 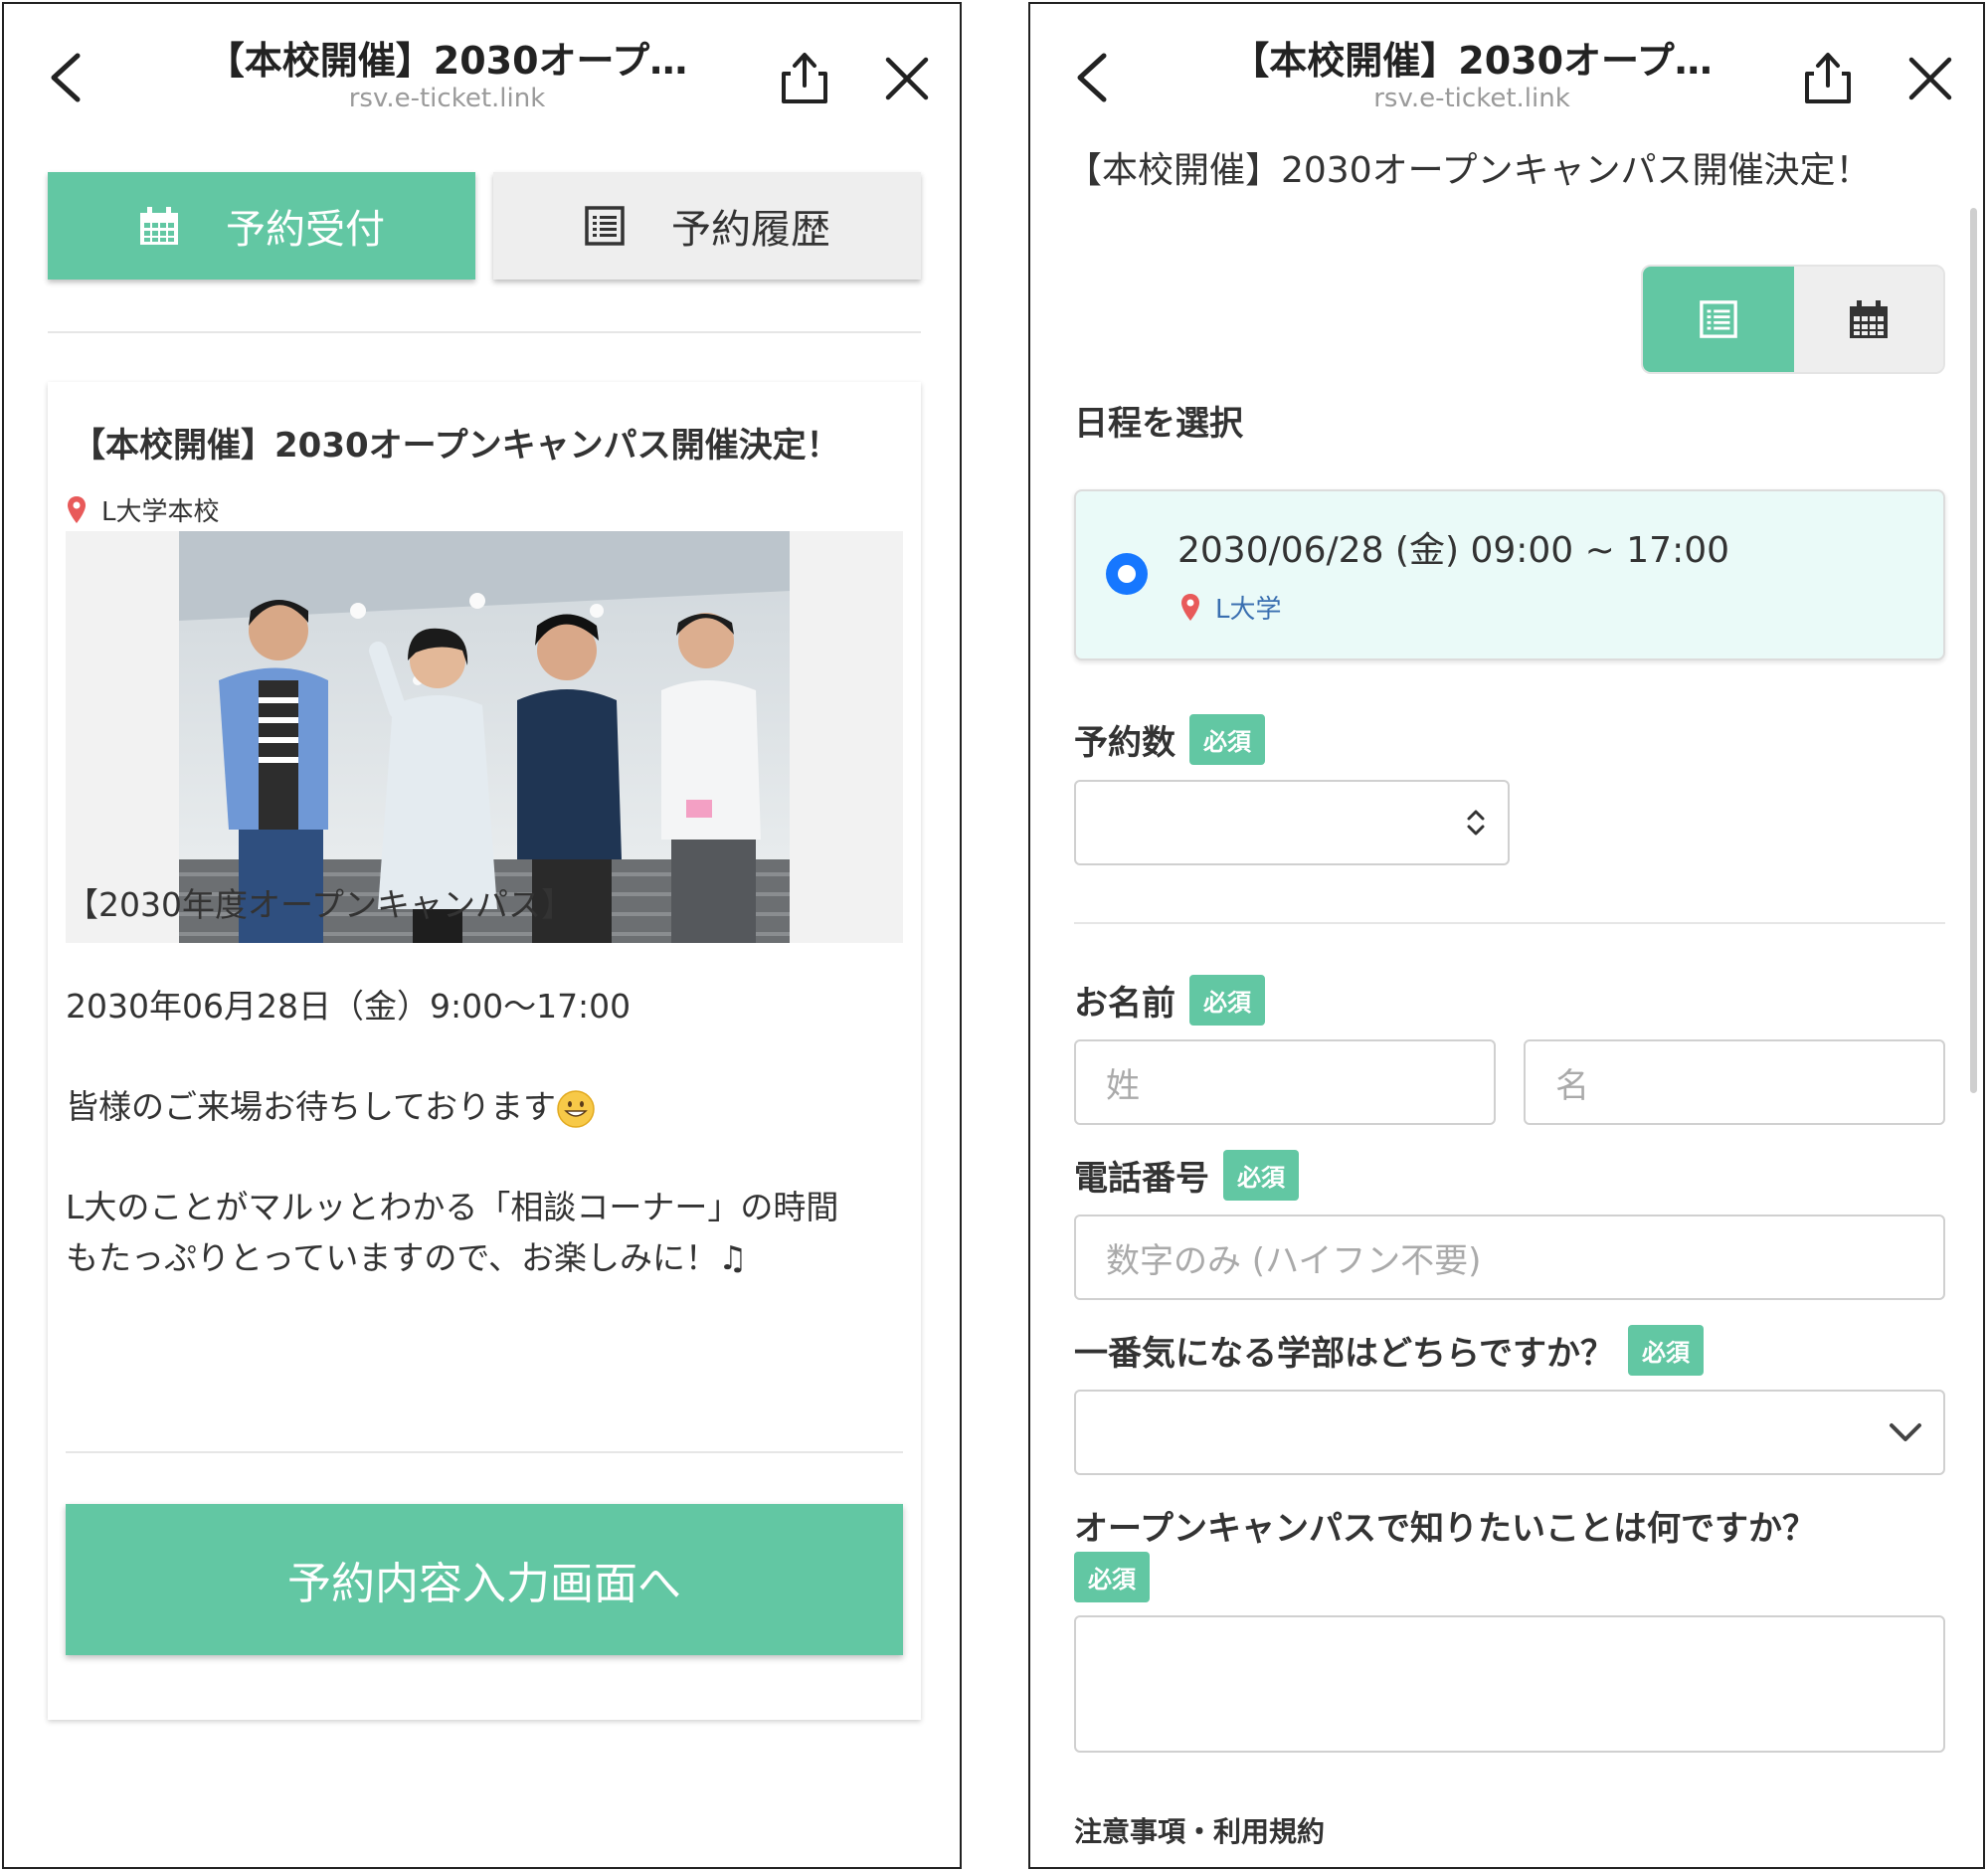 I want to click on schedule-datetime: 2030/06/28 (金) 09:00 ~ 17:00, so click(x=1453, y=550).